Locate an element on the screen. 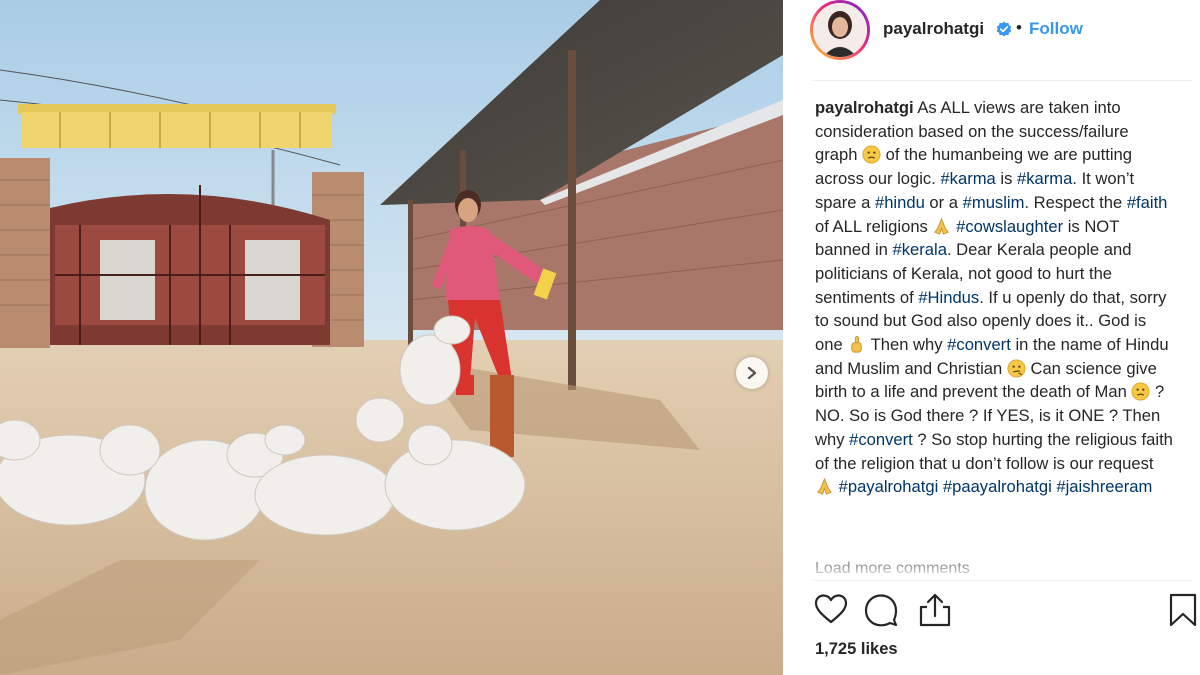 This screenshot has width=1200, height=675. hashtag-link: #muslim is located at coordinates (994, 202).